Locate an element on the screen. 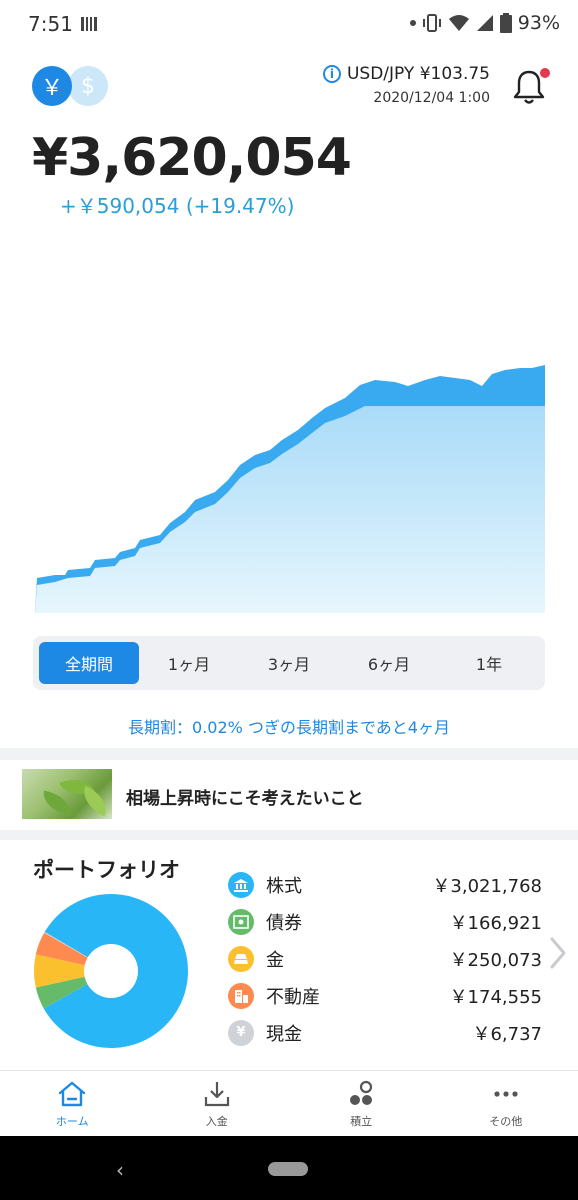 Image resolution: width=578 pixels, height=1200 pixels. bottom-navigation: ホーム 入金 積立 その他 is located at coordinates (289, 1103).